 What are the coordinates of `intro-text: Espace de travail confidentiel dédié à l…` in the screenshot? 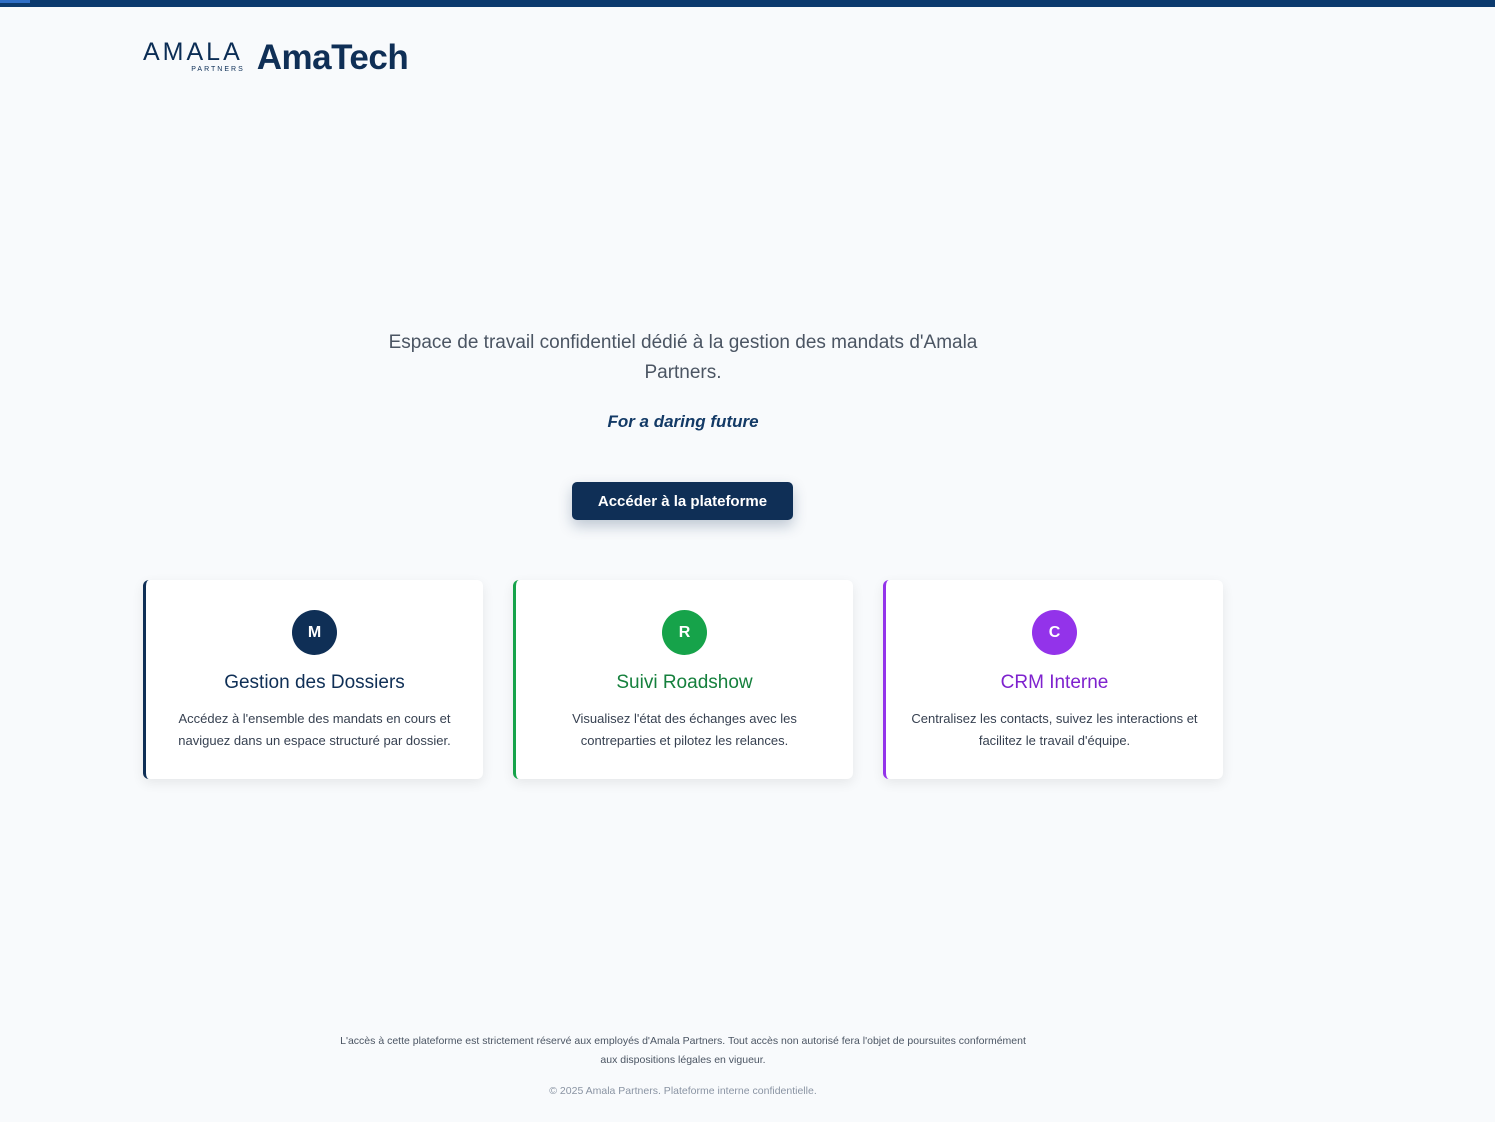 It's located at (683, 357).